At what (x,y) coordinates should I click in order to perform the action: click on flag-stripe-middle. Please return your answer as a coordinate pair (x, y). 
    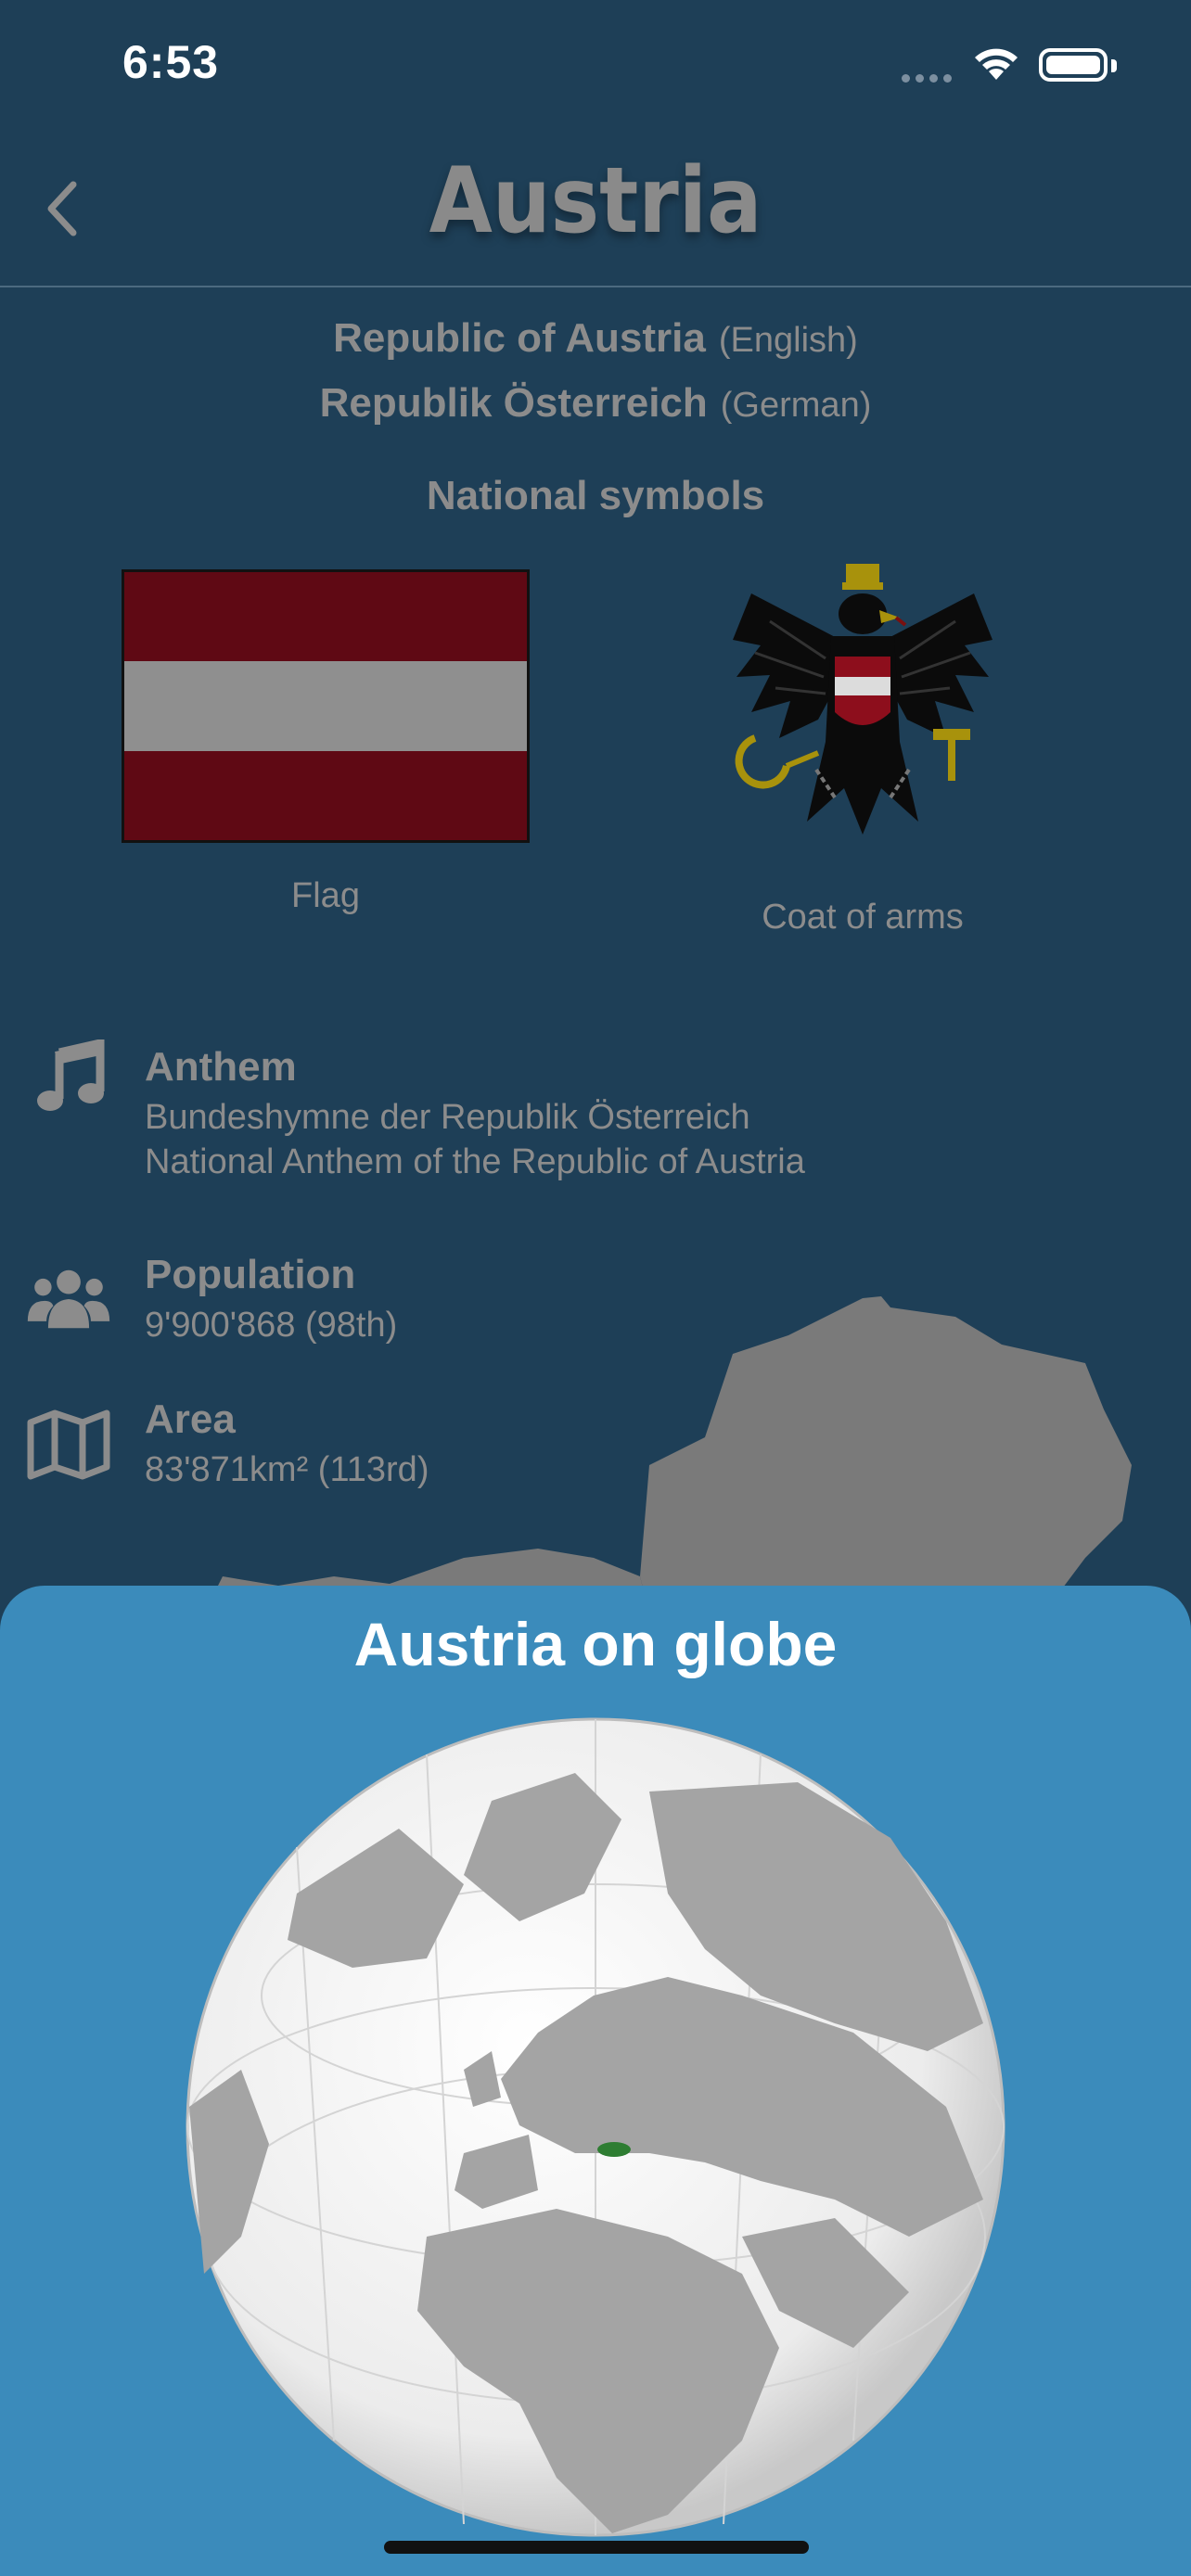
    Looking at the image, I should click on (325, 706).